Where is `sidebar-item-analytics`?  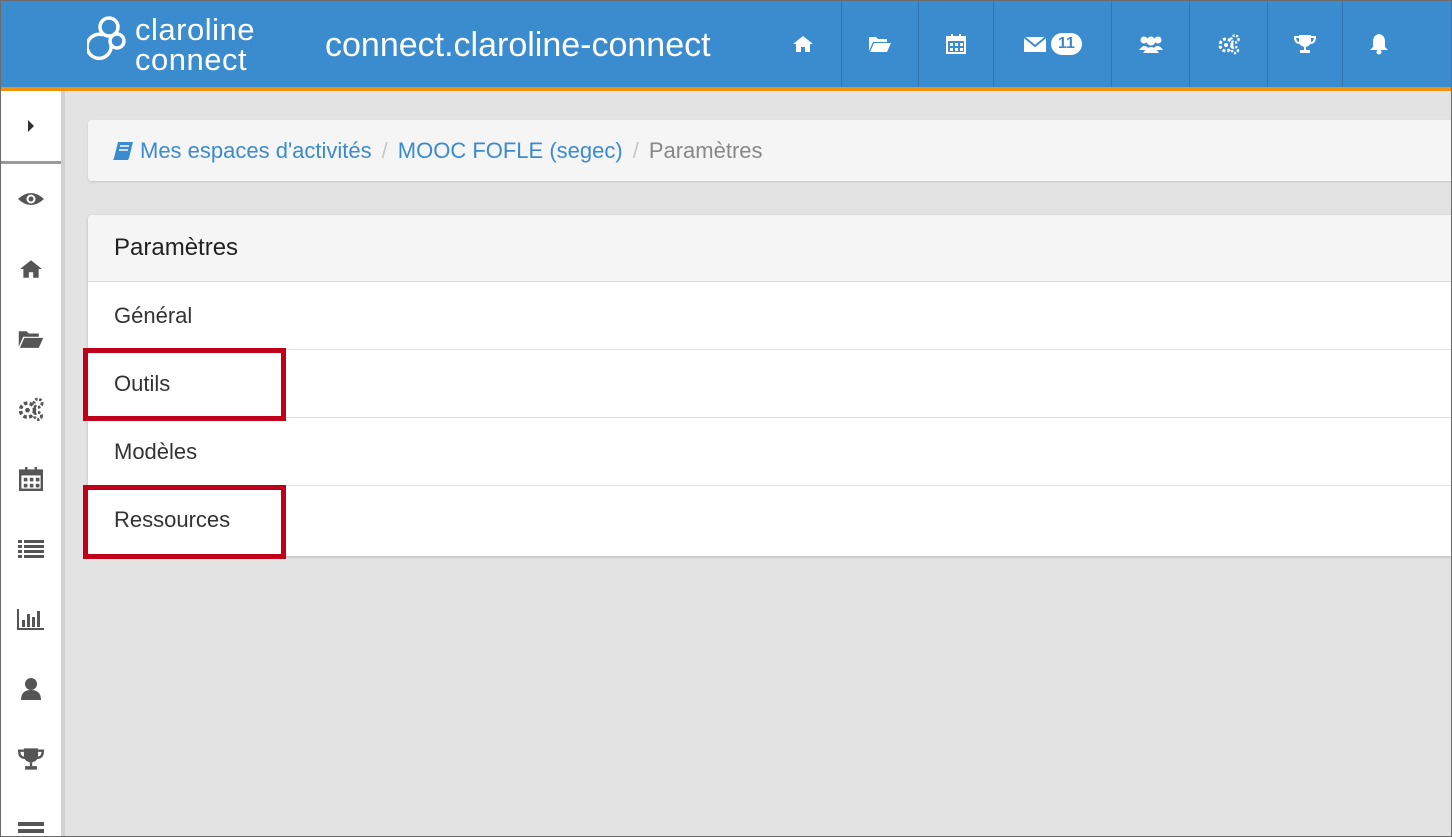 sidebar-item-analytics is located at coordinates (31, 619).